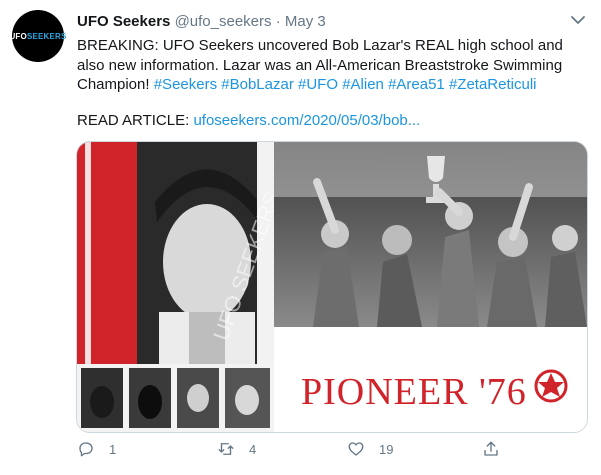 This screenshot has width=601, height=475. Describe the element at coordinates (363, 84) in the screenshot. I see `hashtag-link: #Alien` at that location.